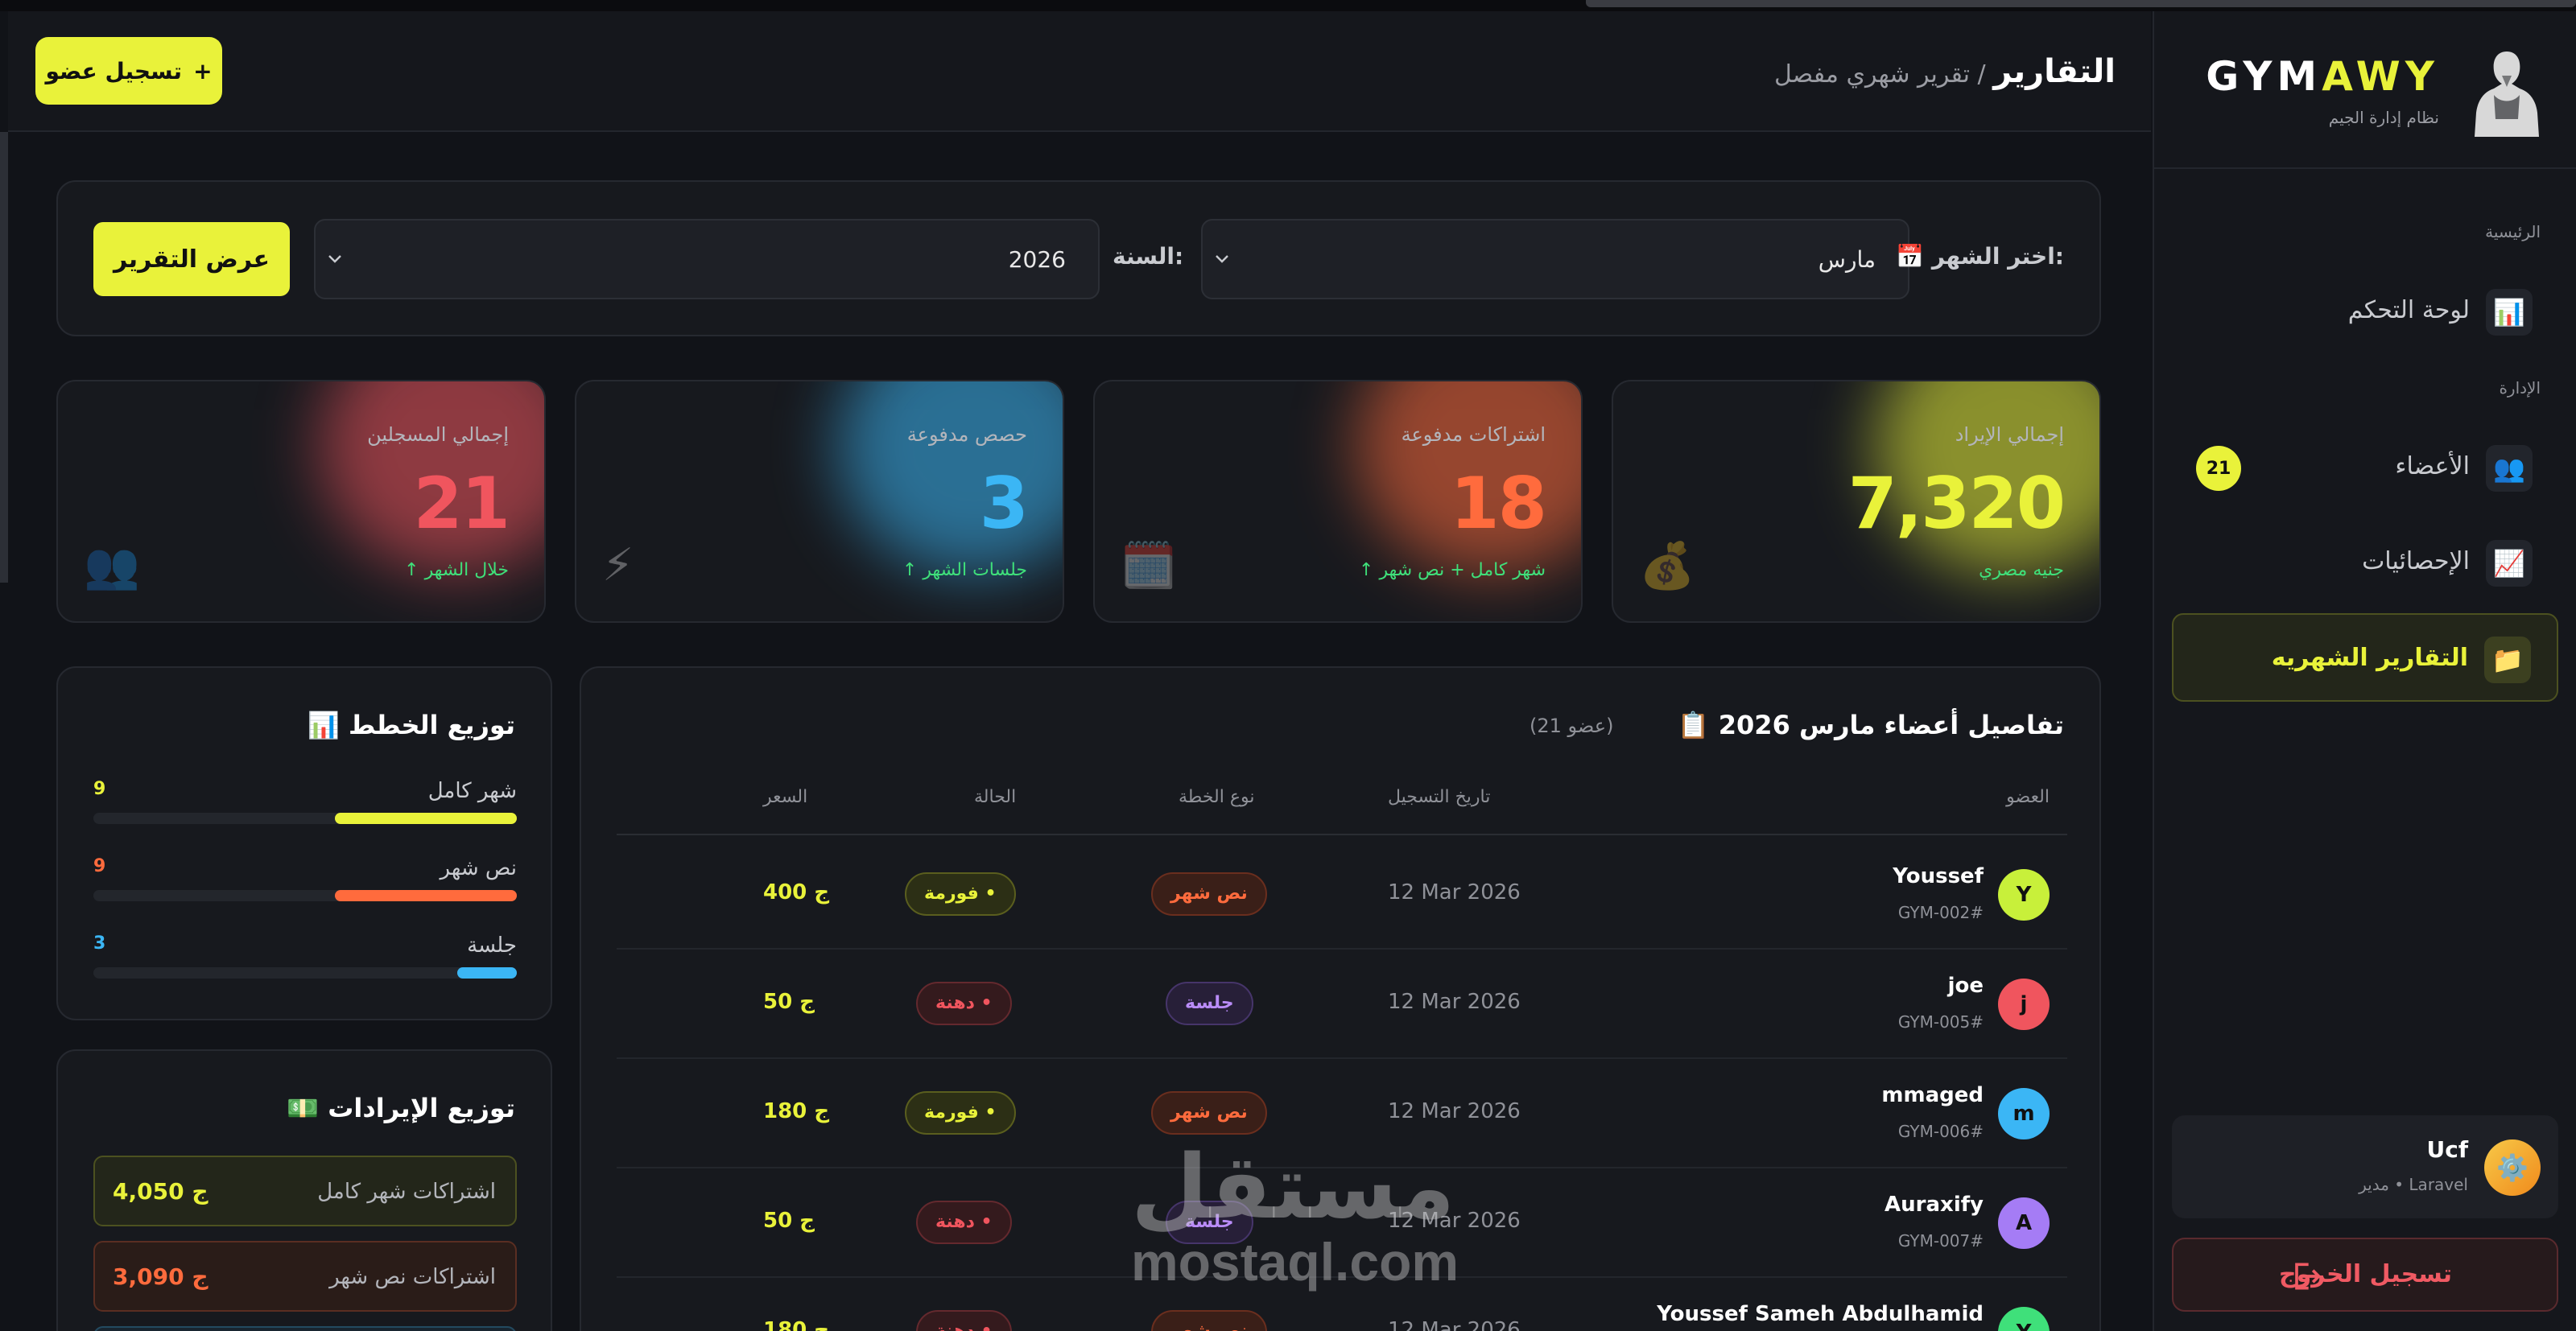 Image resolution: width=2576 pixels, height=1331 pixels. What do you see at coordinates (128, 71) in the screenshot?
I see `add-member-button: تسجيل عضو +` at bounding box center [128, 71].